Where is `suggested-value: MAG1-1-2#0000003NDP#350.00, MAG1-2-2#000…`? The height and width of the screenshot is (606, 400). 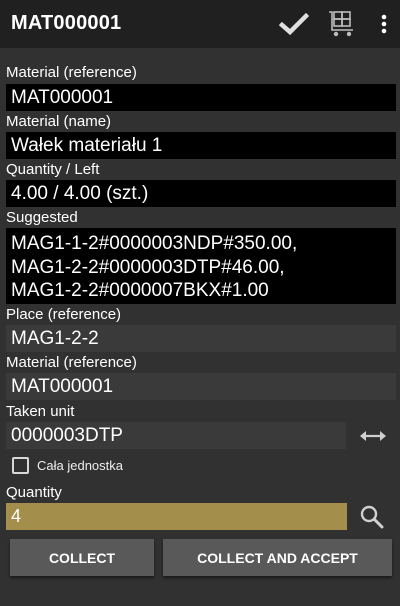 suggested-value: MAG1-1-2#0000003NDP#350.00, MAG1-2-2#000… is located at coordinates (201, 266).